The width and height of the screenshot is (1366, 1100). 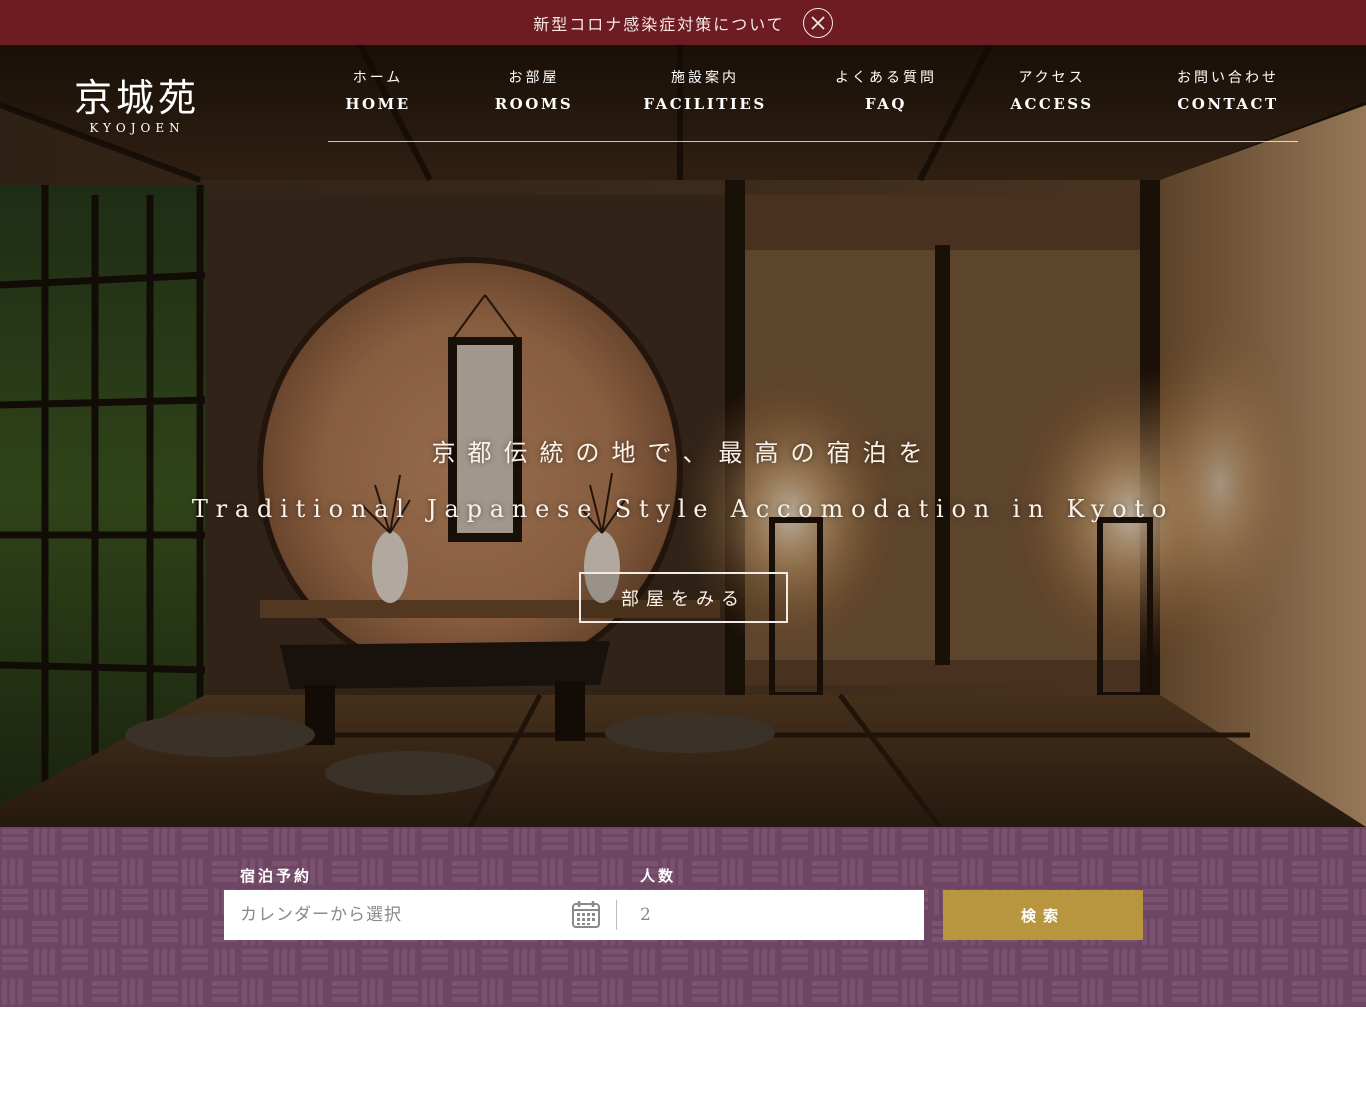 I want to click on guests-input, so click(x=774, y=915).